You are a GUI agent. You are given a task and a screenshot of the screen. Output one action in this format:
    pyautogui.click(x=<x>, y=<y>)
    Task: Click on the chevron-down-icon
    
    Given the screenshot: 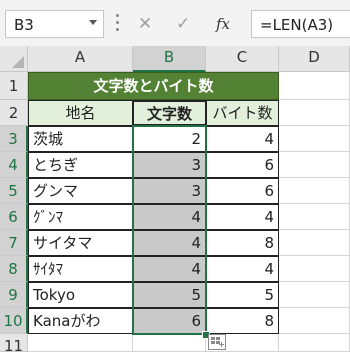 What is the action you would take?
    pyautogui.click(x=93, y=22)
    